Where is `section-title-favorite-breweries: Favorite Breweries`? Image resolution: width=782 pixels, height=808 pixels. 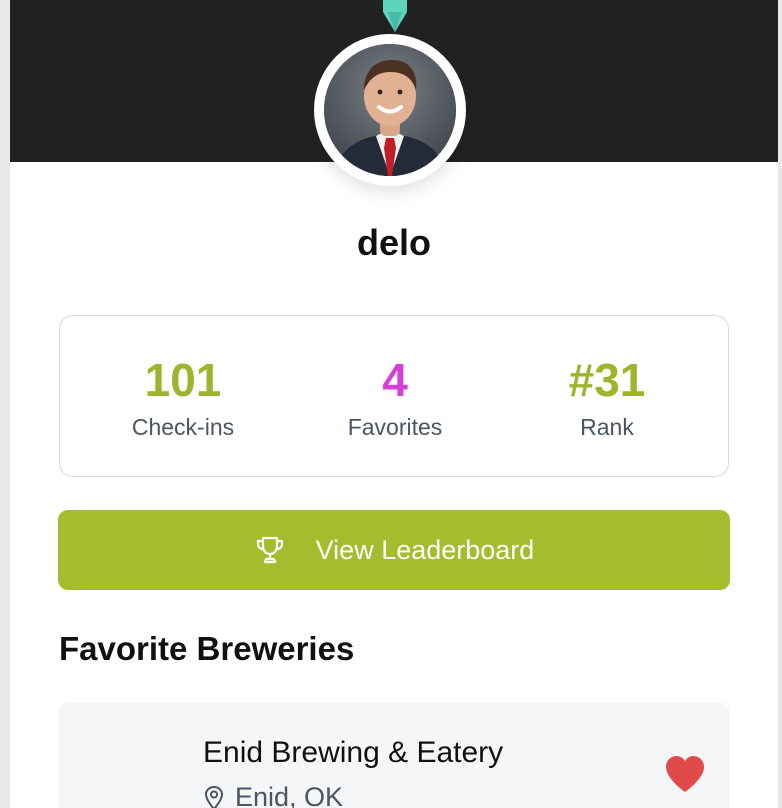
section-title-favorite-breweries: Favorite Breweries is located at coordinates (207, 648).